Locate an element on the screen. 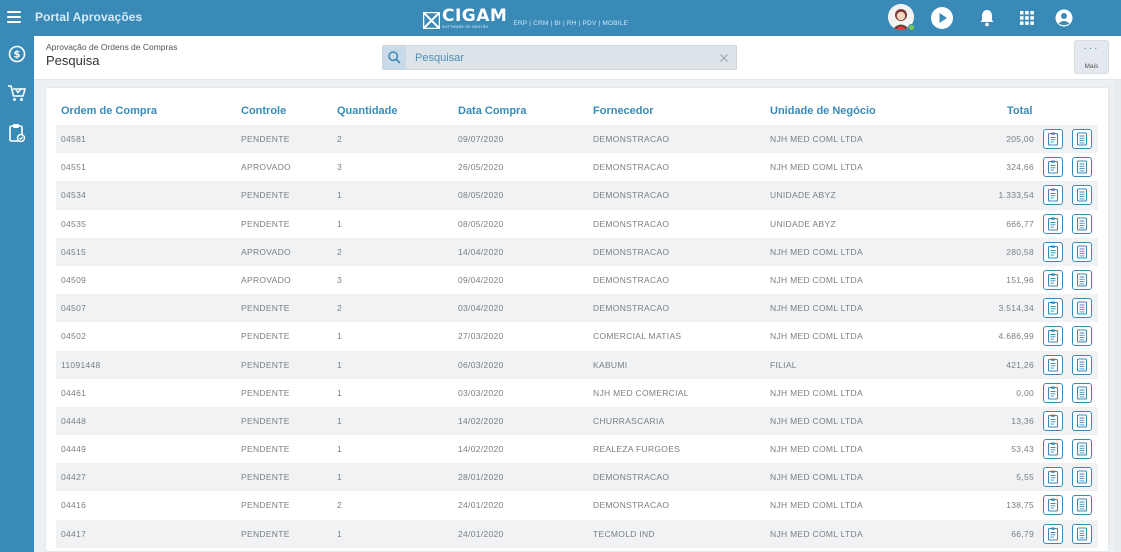 The width and height of the screenshot is (1121, 552). cell-ordem: 11091448 is located at coordinates (81, 364).